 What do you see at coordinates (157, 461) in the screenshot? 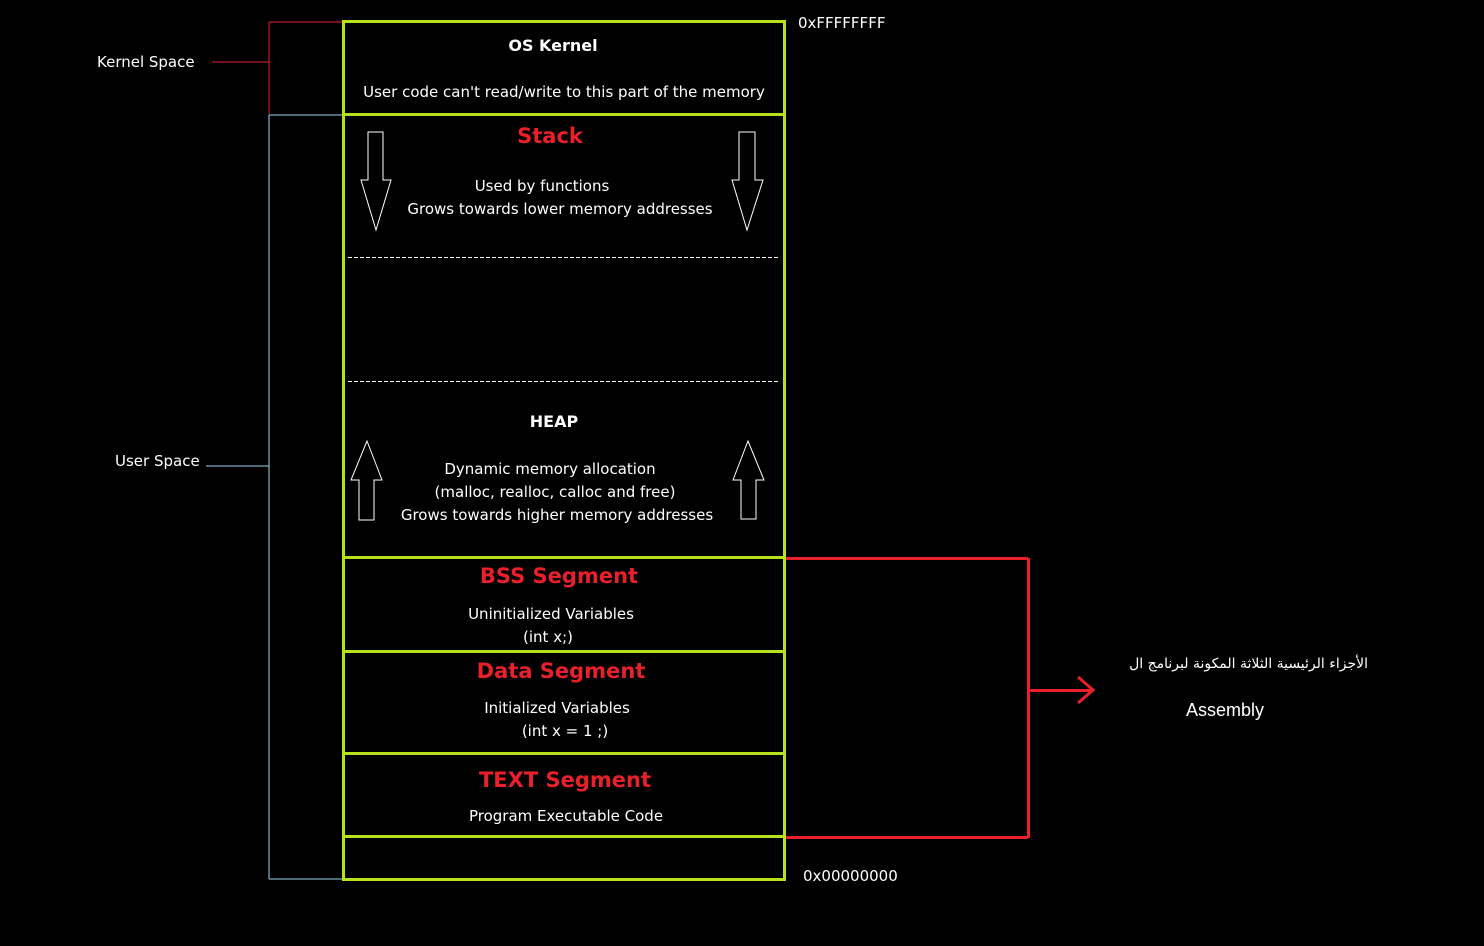
I see `user-space-label: User Space` at bounding box center [157, 461].